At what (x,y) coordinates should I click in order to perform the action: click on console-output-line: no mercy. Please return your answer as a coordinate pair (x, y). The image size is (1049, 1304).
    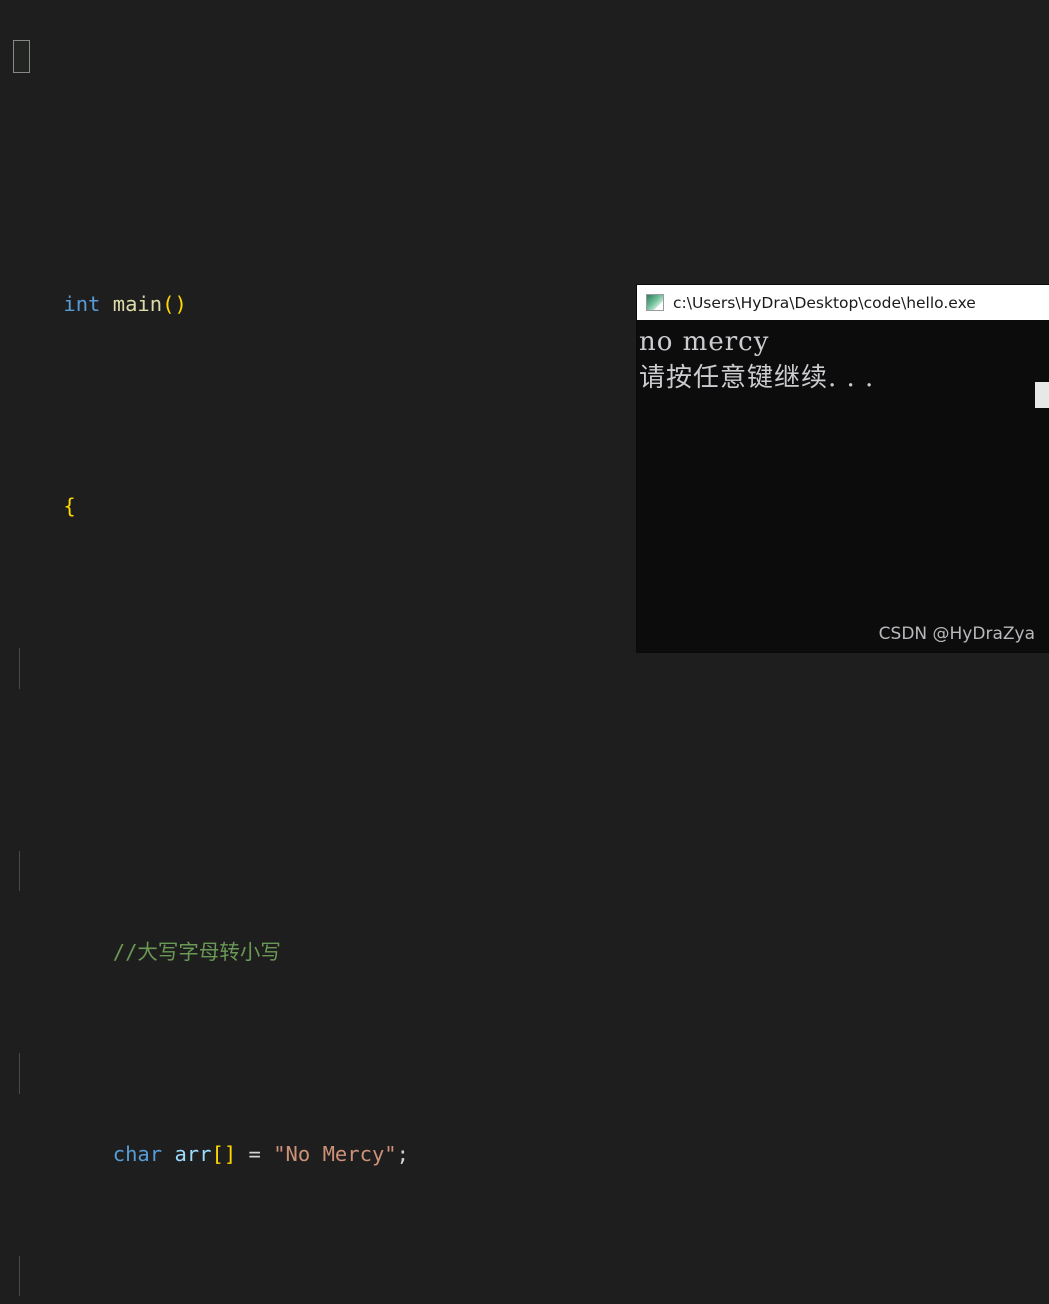
    Looking at the image, I should click on (704, 342).